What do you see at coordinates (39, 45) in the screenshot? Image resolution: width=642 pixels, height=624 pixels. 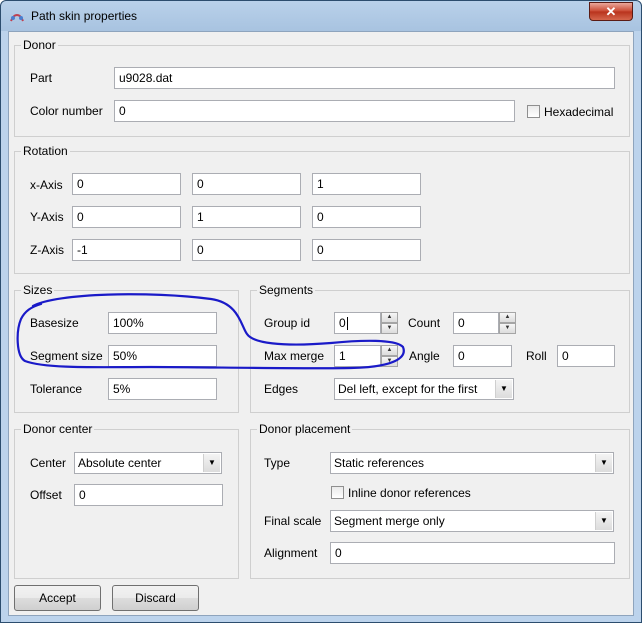 I see `donor-group-label: Donor` at bounding box center [39, 45].